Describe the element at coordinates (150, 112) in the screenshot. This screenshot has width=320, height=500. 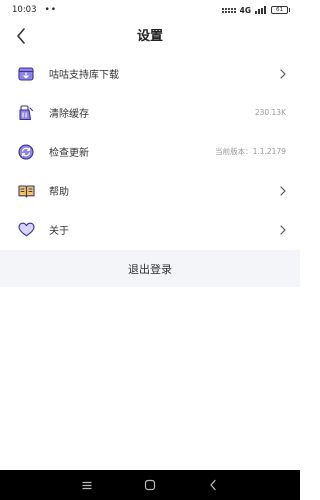
I see `setting-row-clear-cache: 清除缓存 230.13K` at that location.